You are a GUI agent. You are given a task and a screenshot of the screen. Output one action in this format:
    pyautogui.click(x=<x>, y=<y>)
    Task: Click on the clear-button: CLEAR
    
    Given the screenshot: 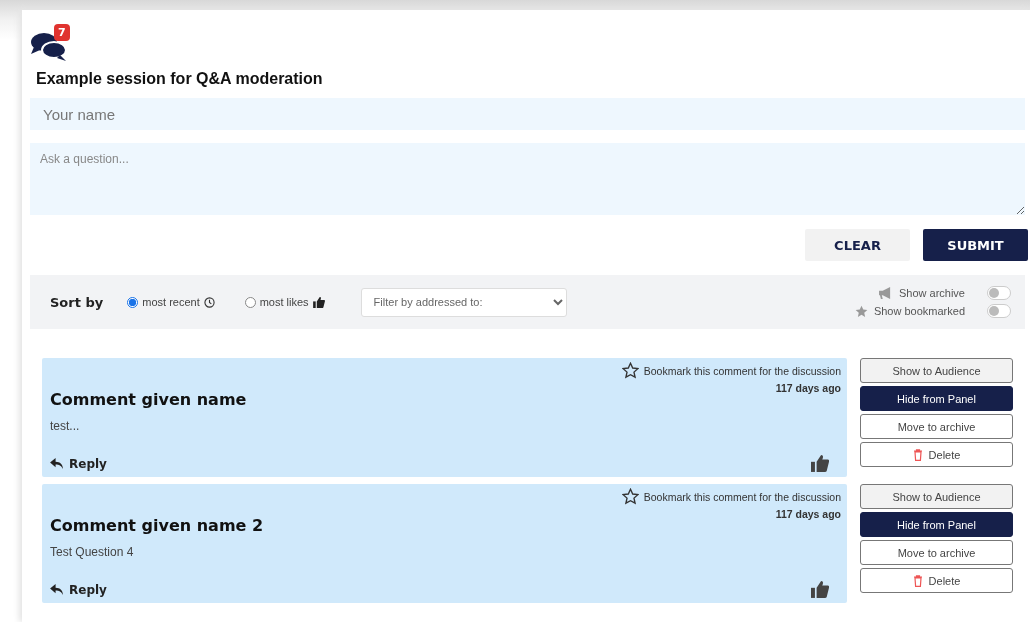 What is the action you would take?
    pyautogui.click(x=857, y=245)
    